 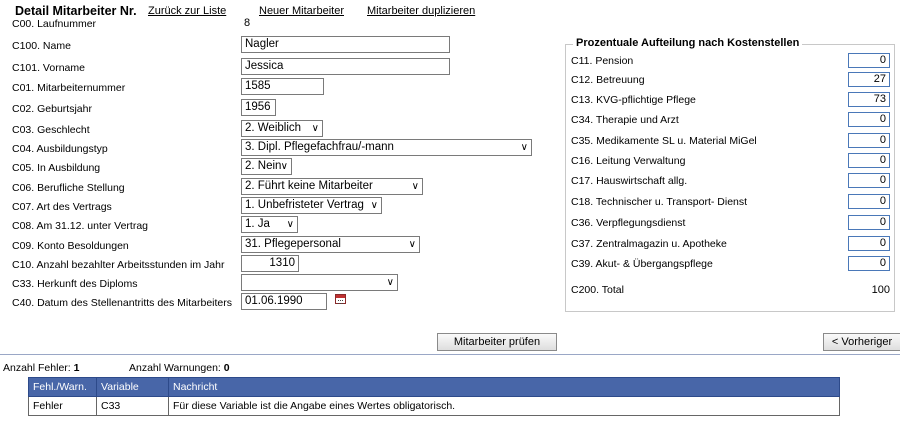 What do you see at coordinates (51, 130) in the screenshot?
I see `c03-label: C03. Geschlecht` at bounding box center [51, 130].